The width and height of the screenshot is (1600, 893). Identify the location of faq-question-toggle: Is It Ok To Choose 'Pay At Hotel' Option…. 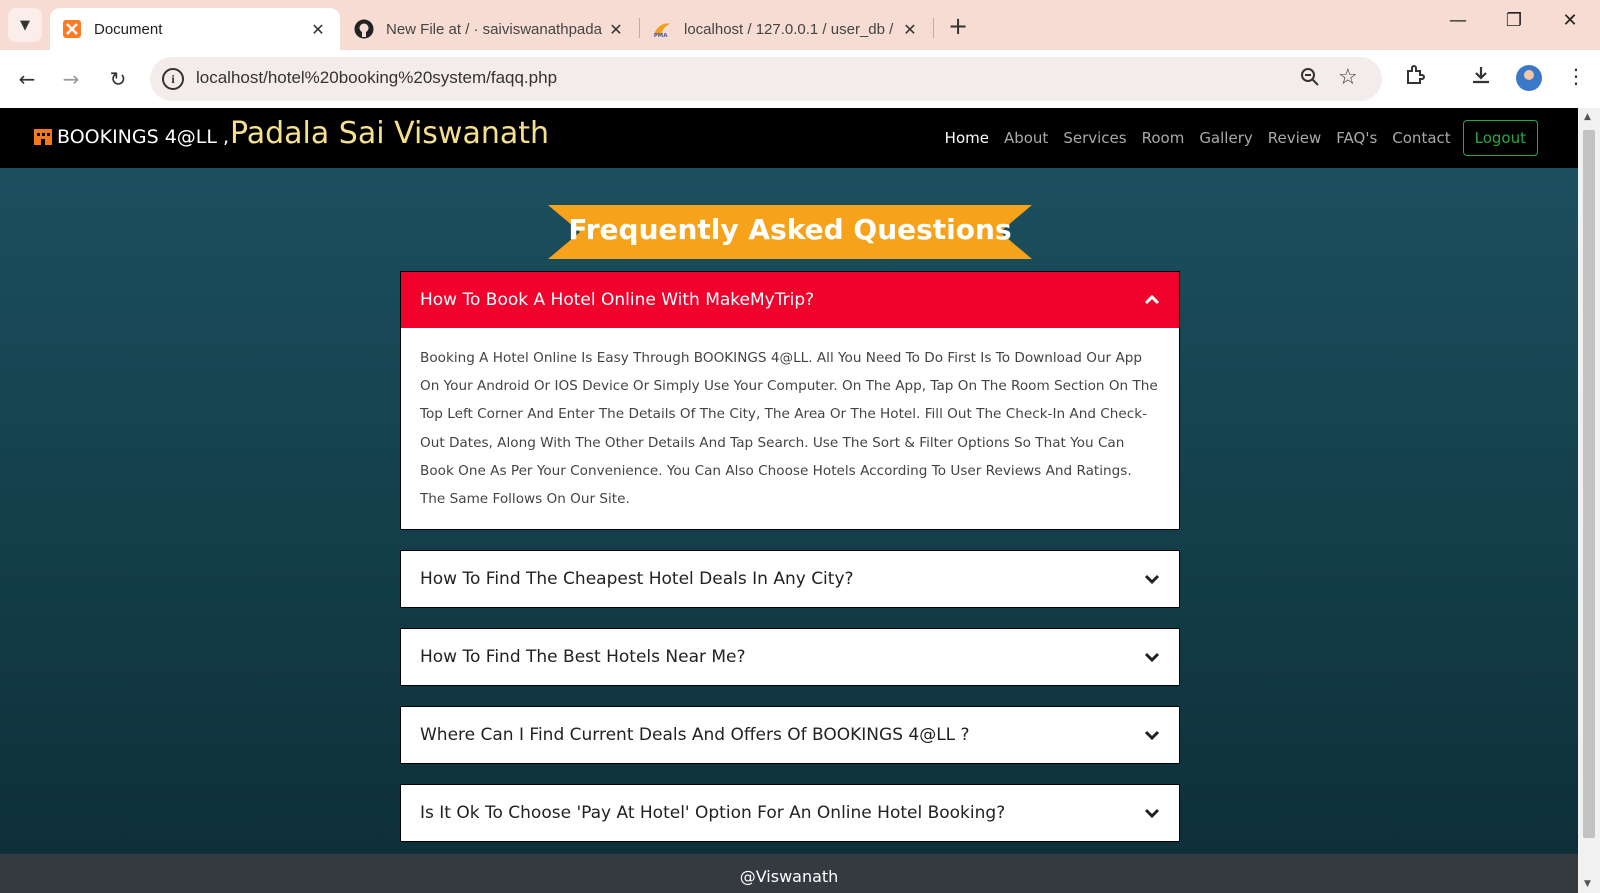
(790, 813).